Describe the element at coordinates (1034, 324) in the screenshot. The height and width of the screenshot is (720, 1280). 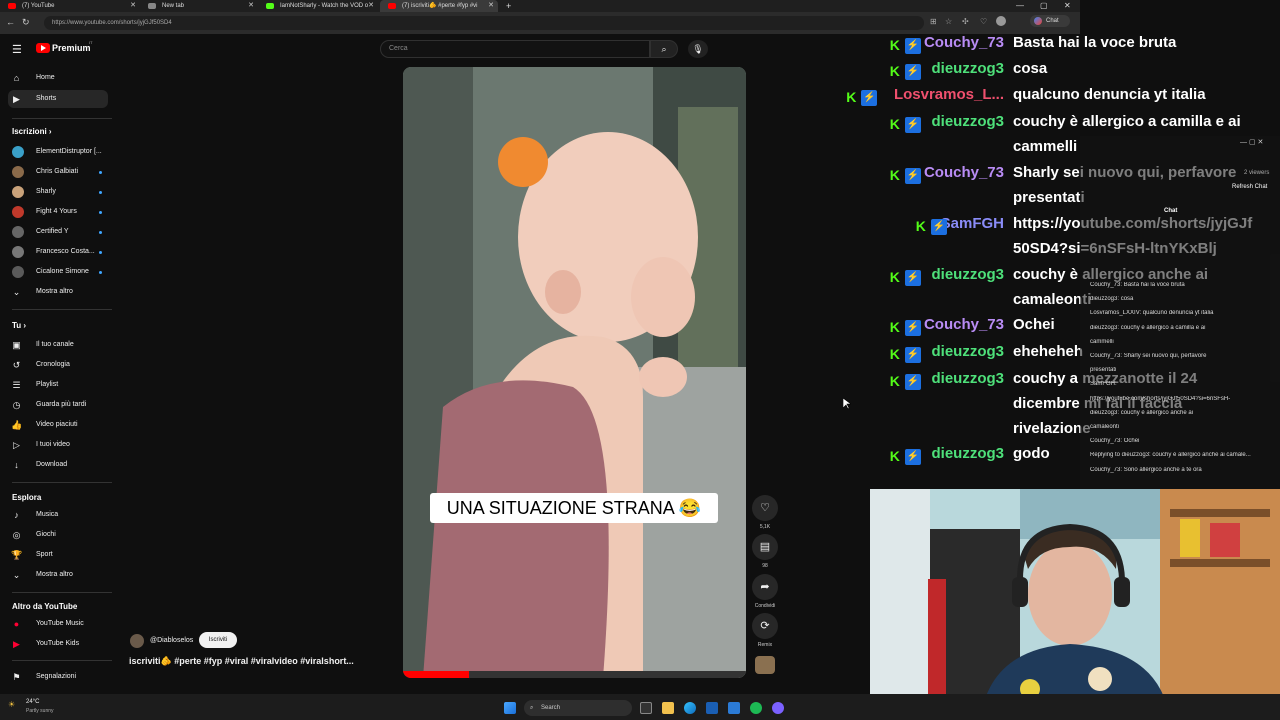
I see `chat-message-text: Ochei` at that location.